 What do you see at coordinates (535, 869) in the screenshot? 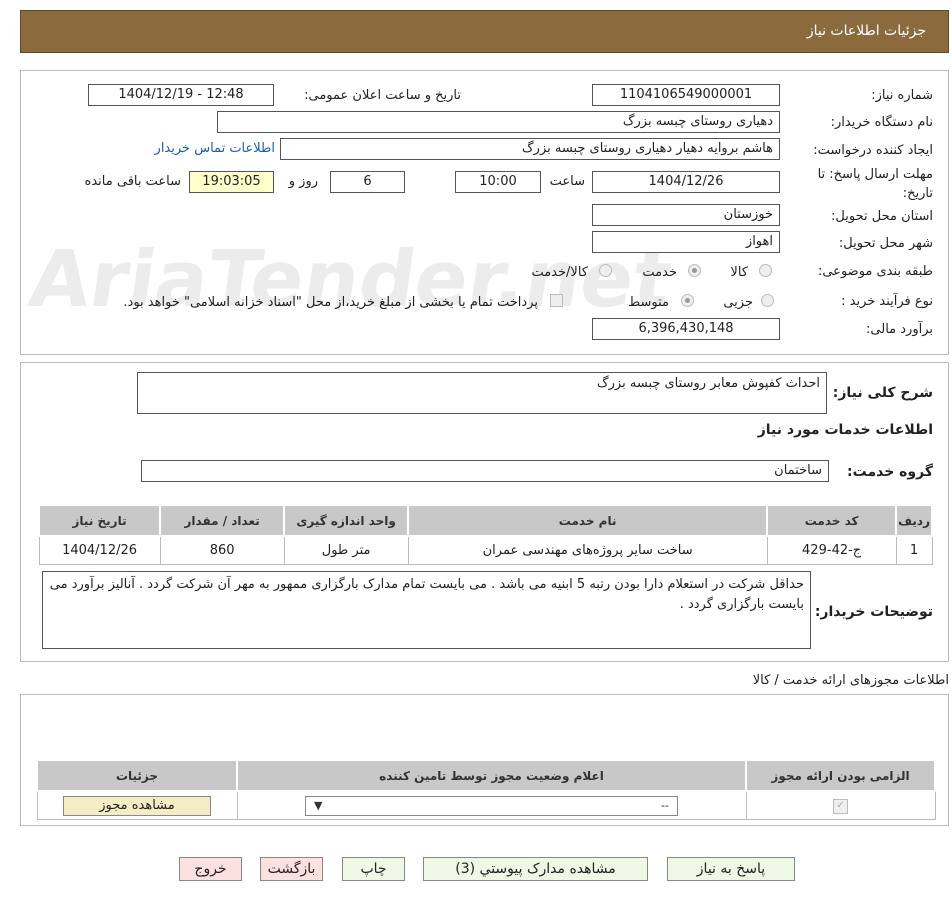
I see `attachments-button: مشاهده مدارک پیوستي (3)` at bounding box center [535, 869].